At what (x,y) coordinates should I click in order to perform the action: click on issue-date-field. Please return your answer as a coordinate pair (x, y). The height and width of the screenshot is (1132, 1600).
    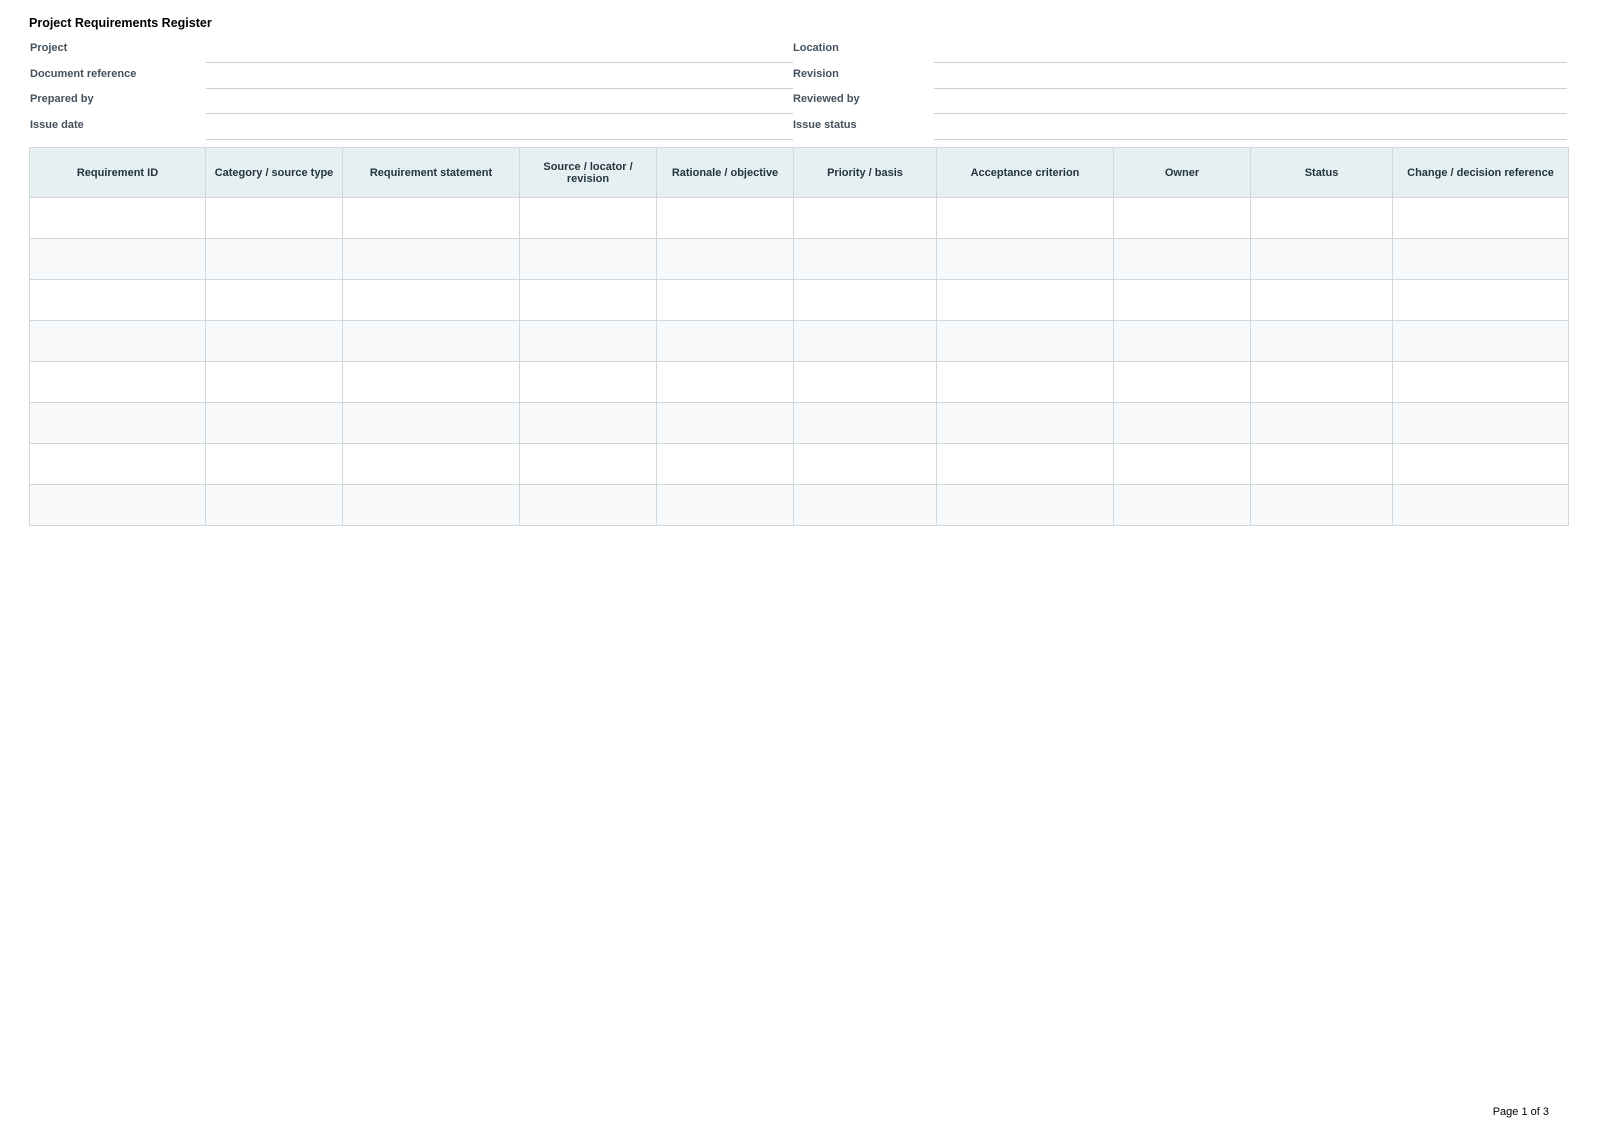
    Looking at the image, I should click on (499, 139).